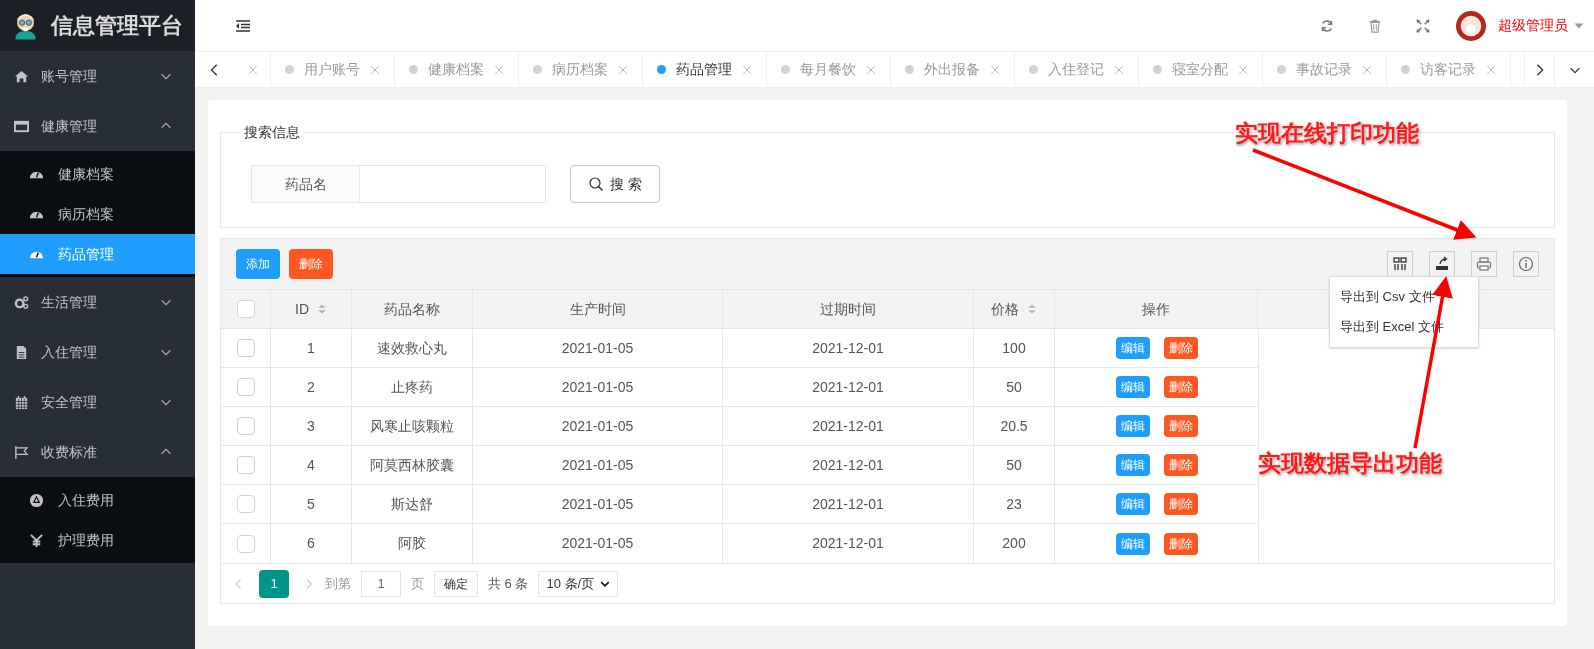 The width and height of the screenshot is (1594, 649). Describe the element at coordinates (311, 543) in the screenshot. I see `table-cell-text: 6` at that location.